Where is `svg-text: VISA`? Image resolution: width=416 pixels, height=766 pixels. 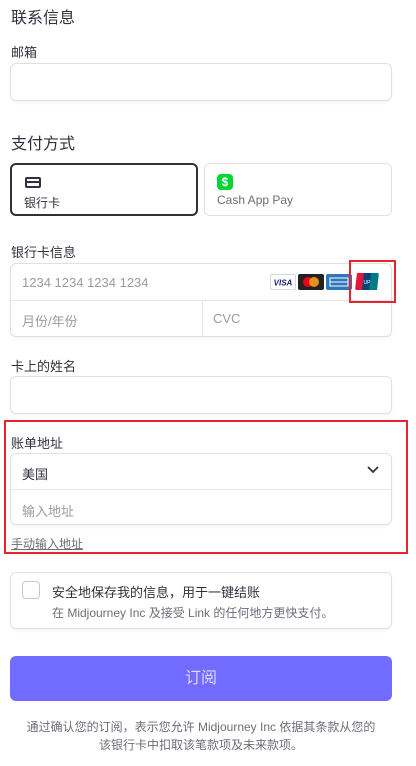 svg-text: VISA is located at coordinates (283, 283).